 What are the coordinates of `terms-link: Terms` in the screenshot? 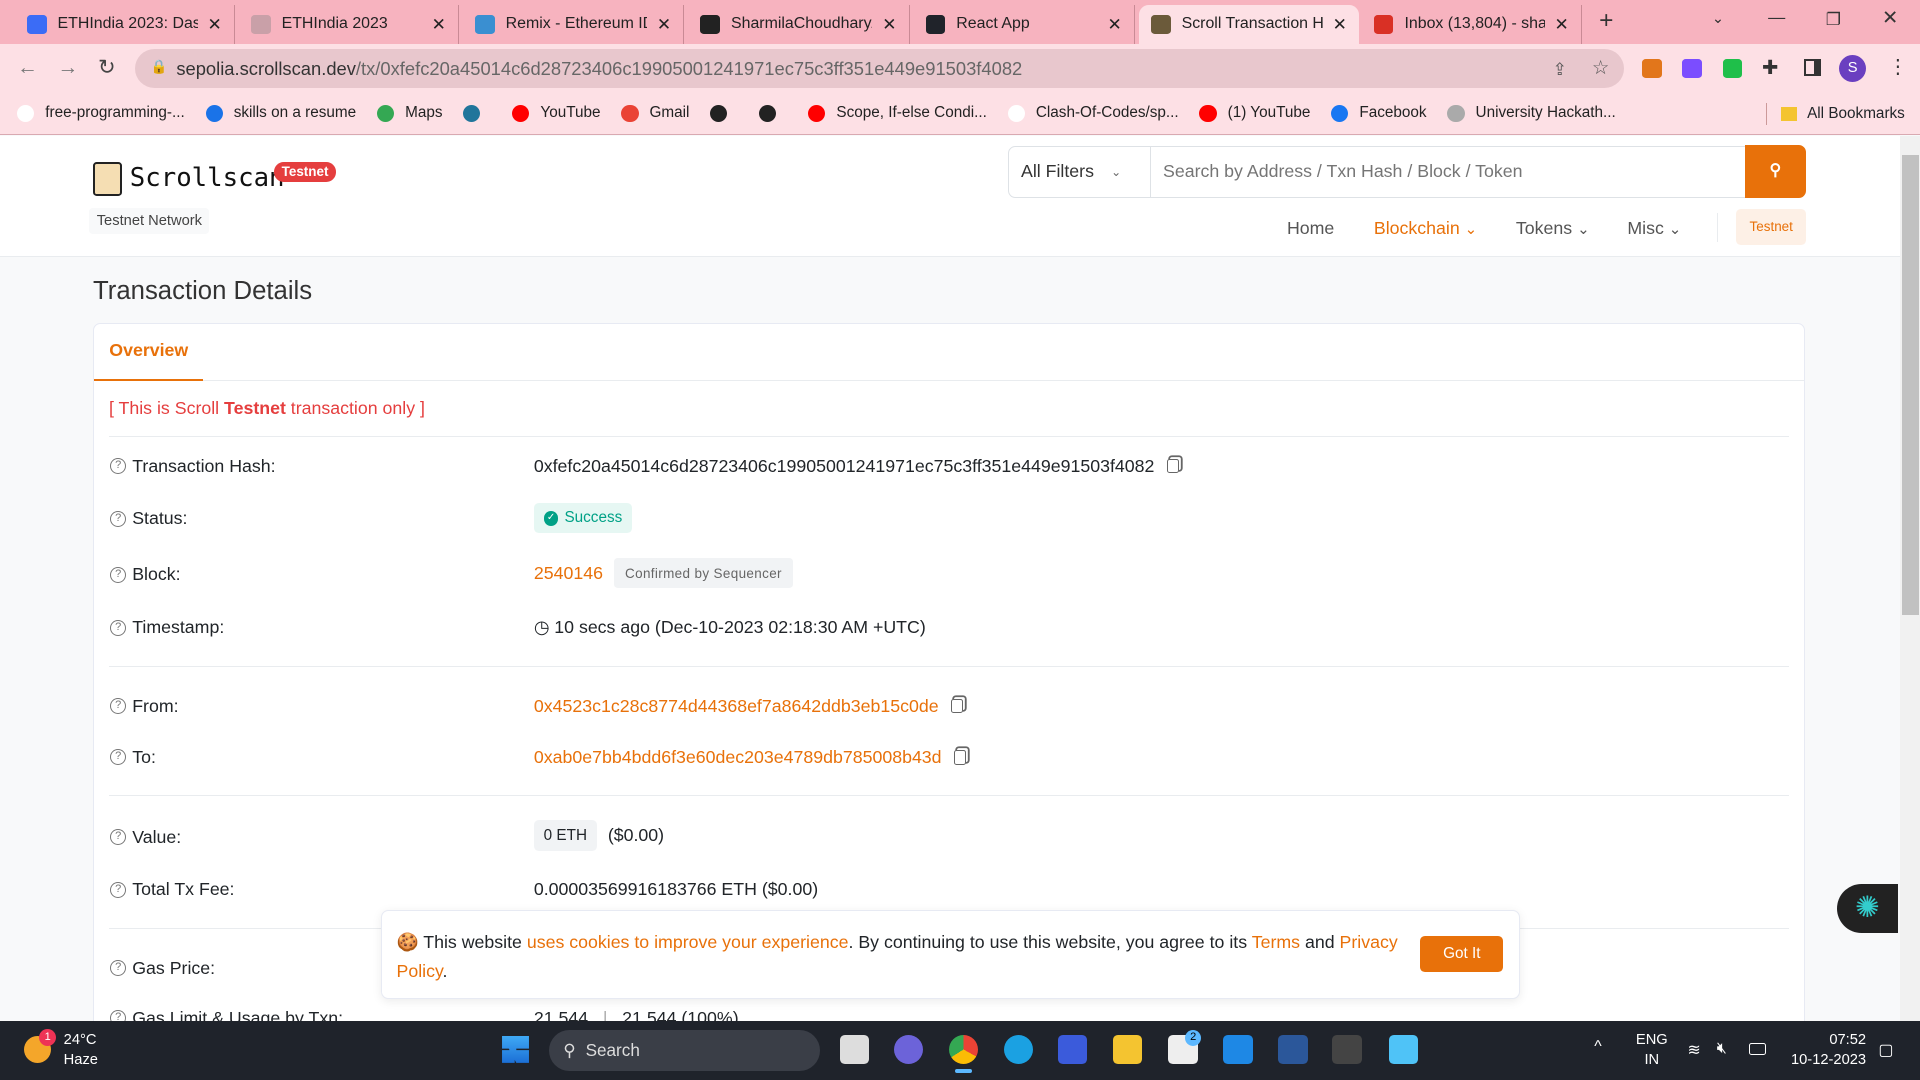 It's located at (1276, 942).